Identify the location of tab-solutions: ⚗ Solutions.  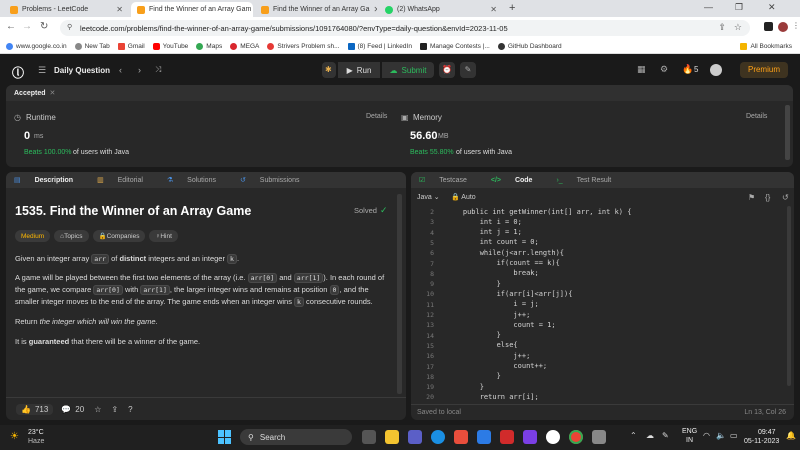
(197, 180).